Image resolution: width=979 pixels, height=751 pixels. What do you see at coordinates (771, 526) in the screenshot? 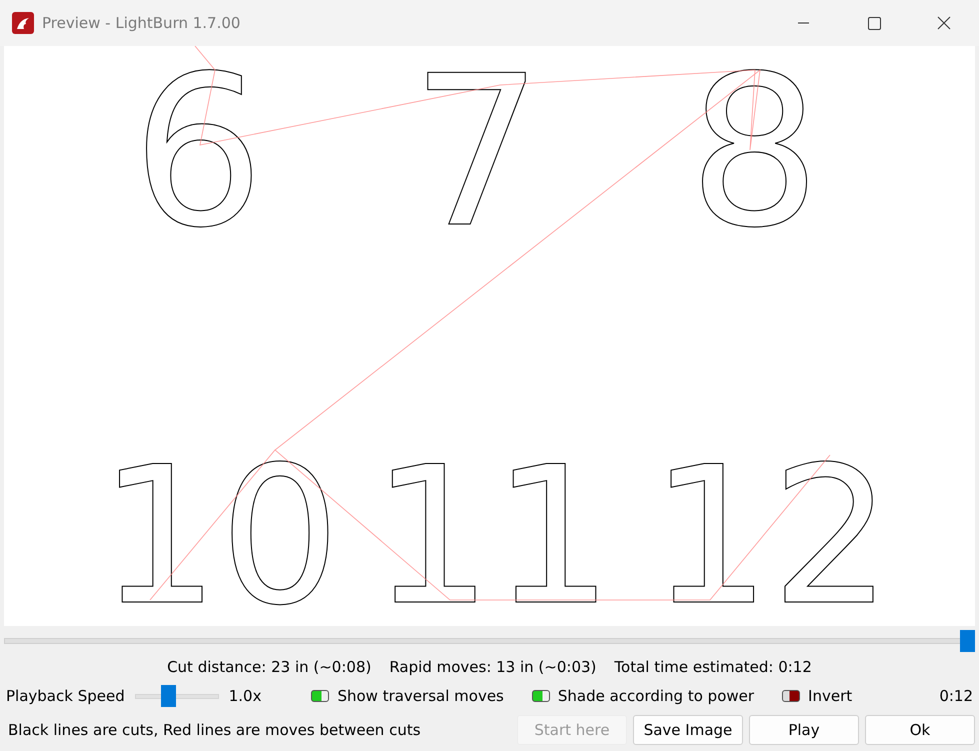
I see `outlined-number: 12` at bounding box center [771, 526].